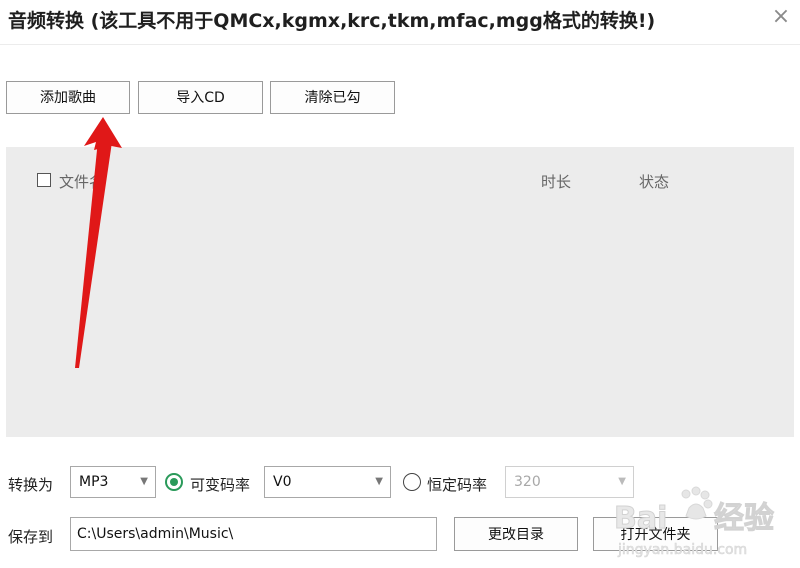 Image resolution: width=800 pixels, height=568 pixels. I want to click on change-dir-button: 更改目录, so click(516, 534).